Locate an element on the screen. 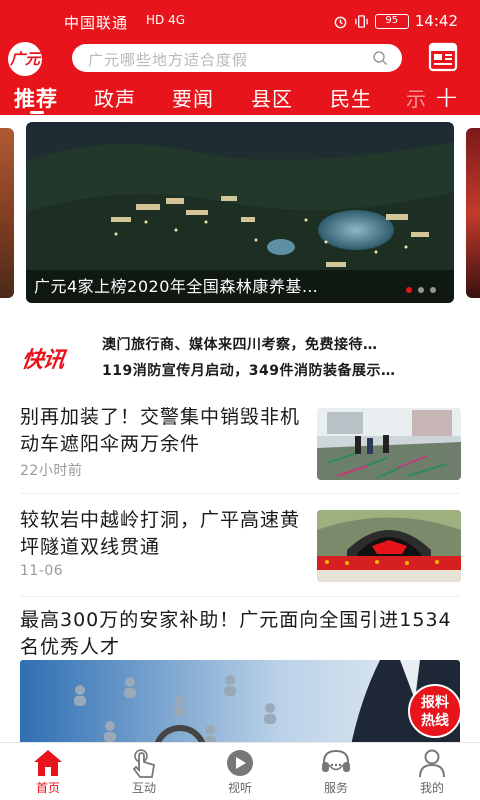  tab-tuijian: 推荐 is located at coordinates (36, 98).